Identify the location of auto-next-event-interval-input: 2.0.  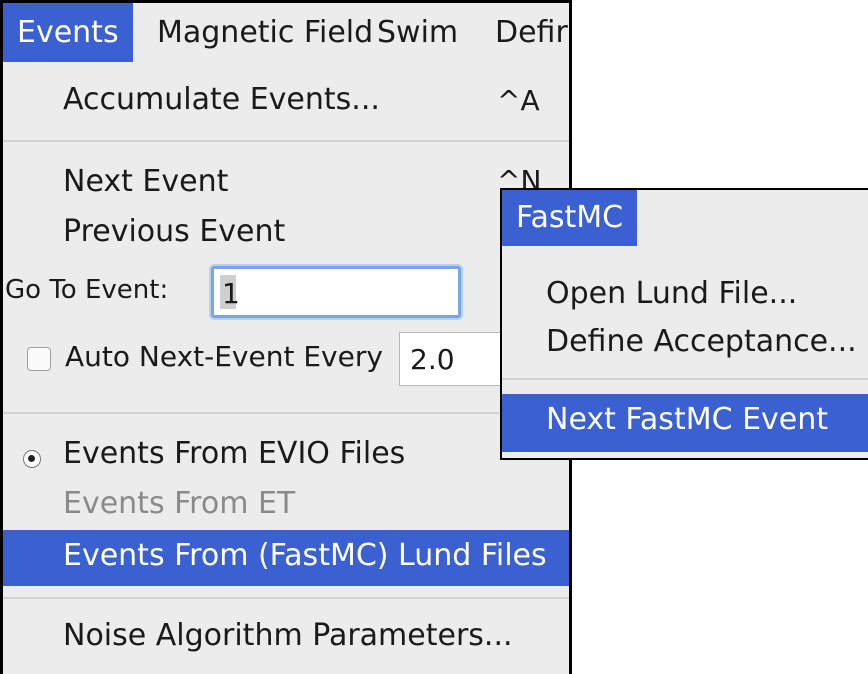
(454, 359).